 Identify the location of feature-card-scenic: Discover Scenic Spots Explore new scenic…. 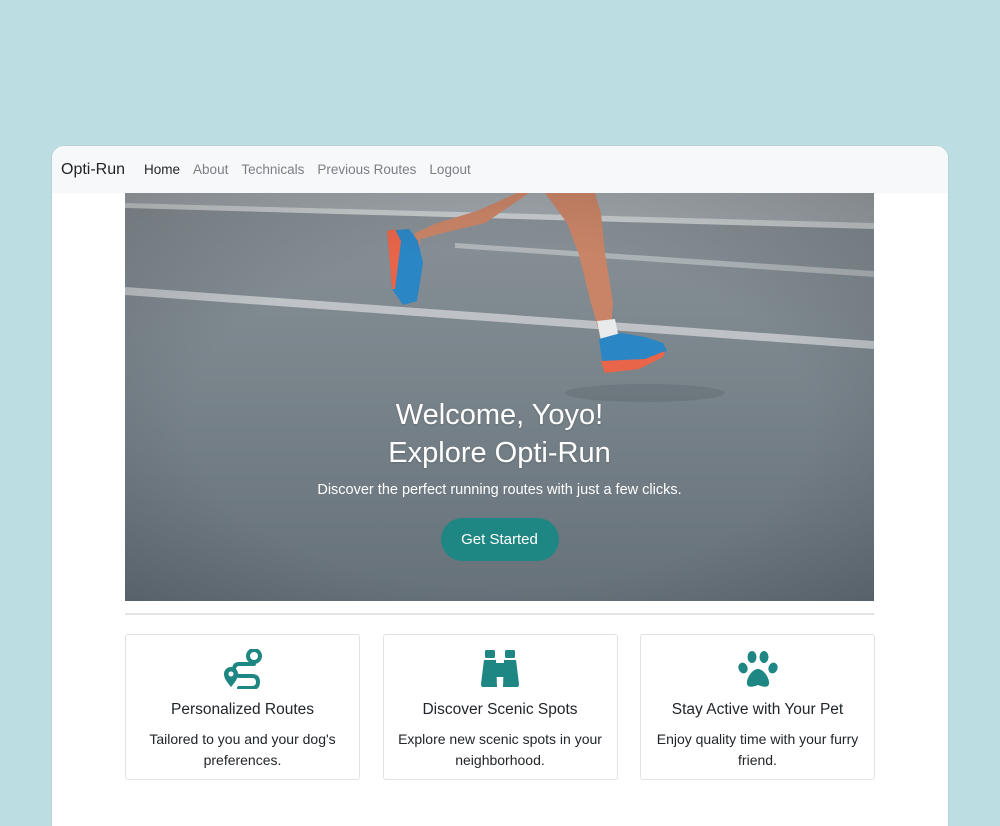
(500, 707).